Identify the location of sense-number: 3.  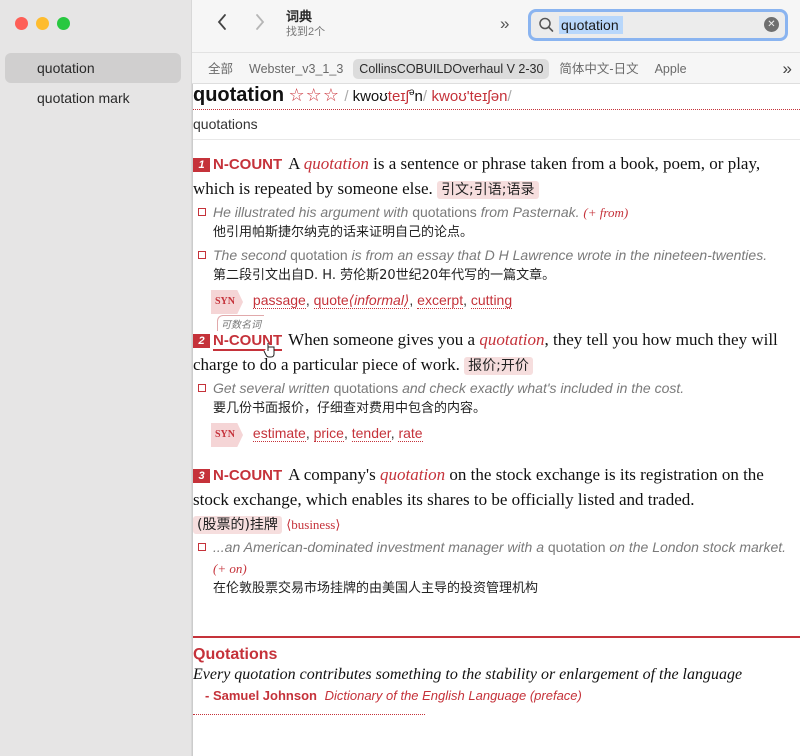
(201, 476).